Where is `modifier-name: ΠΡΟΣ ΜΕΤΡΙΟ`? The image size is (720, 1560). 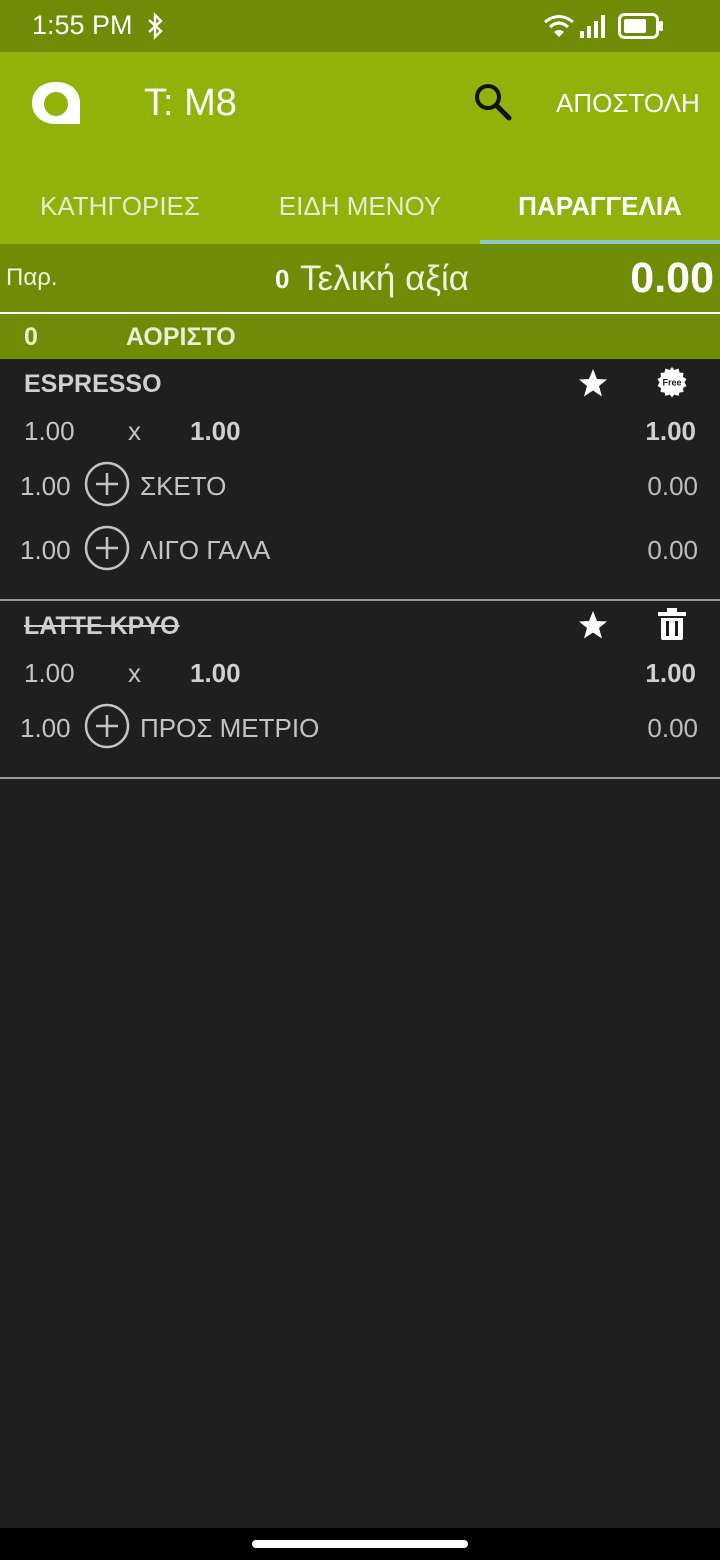 modifier-name: ΠΡΟΣ ΜΕΤΡΙΟ is located at coordinates (230, 728).